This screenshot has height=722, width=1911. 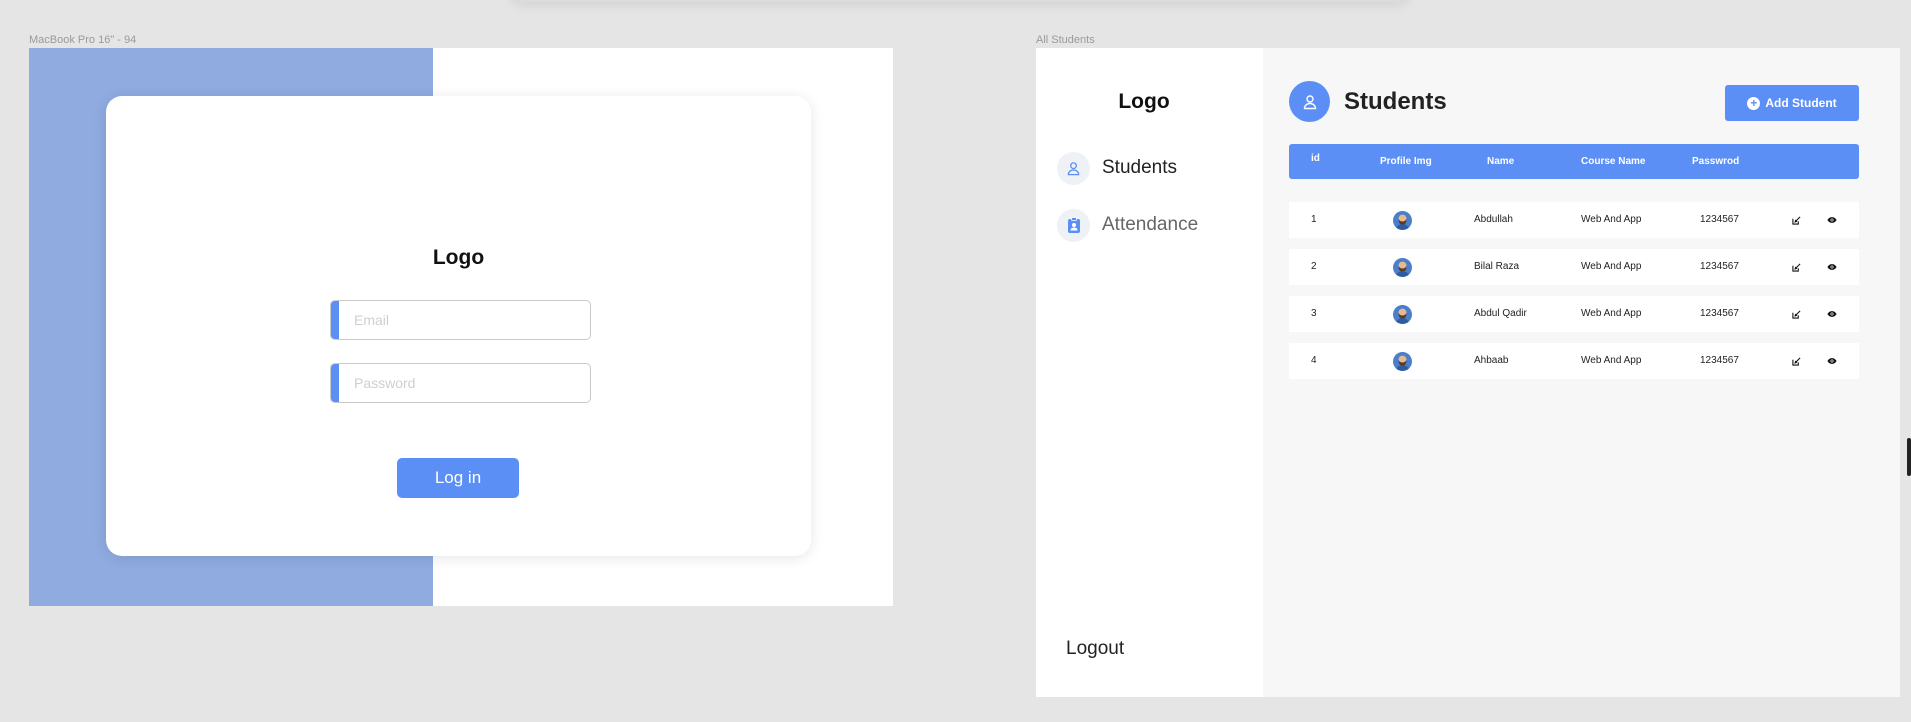 I want to click on add-student-button: + Add Student, so click(x=1792, y=103).